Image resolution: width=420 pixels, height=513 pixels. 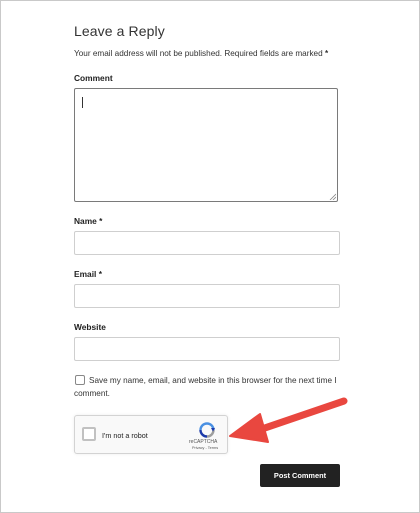 I want to click on email-field, so click(x=207, y=296).